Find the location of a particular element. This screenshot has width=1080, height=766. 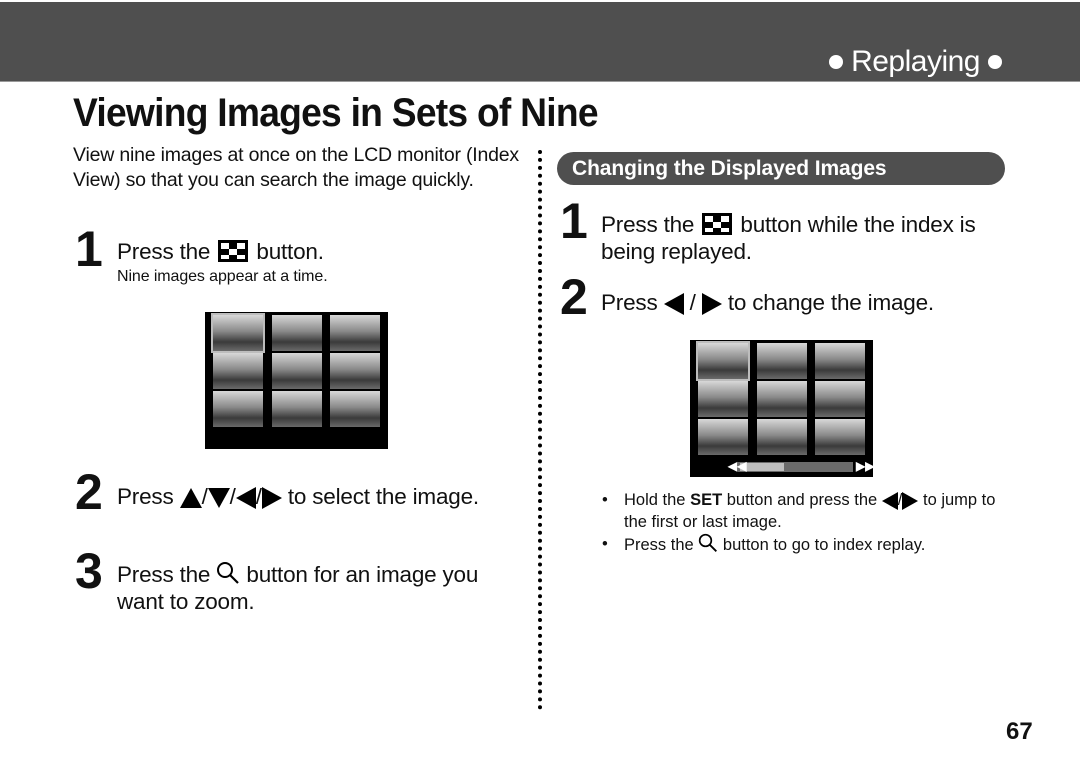

set-button-label: SET is located at coordinates (706, 500).